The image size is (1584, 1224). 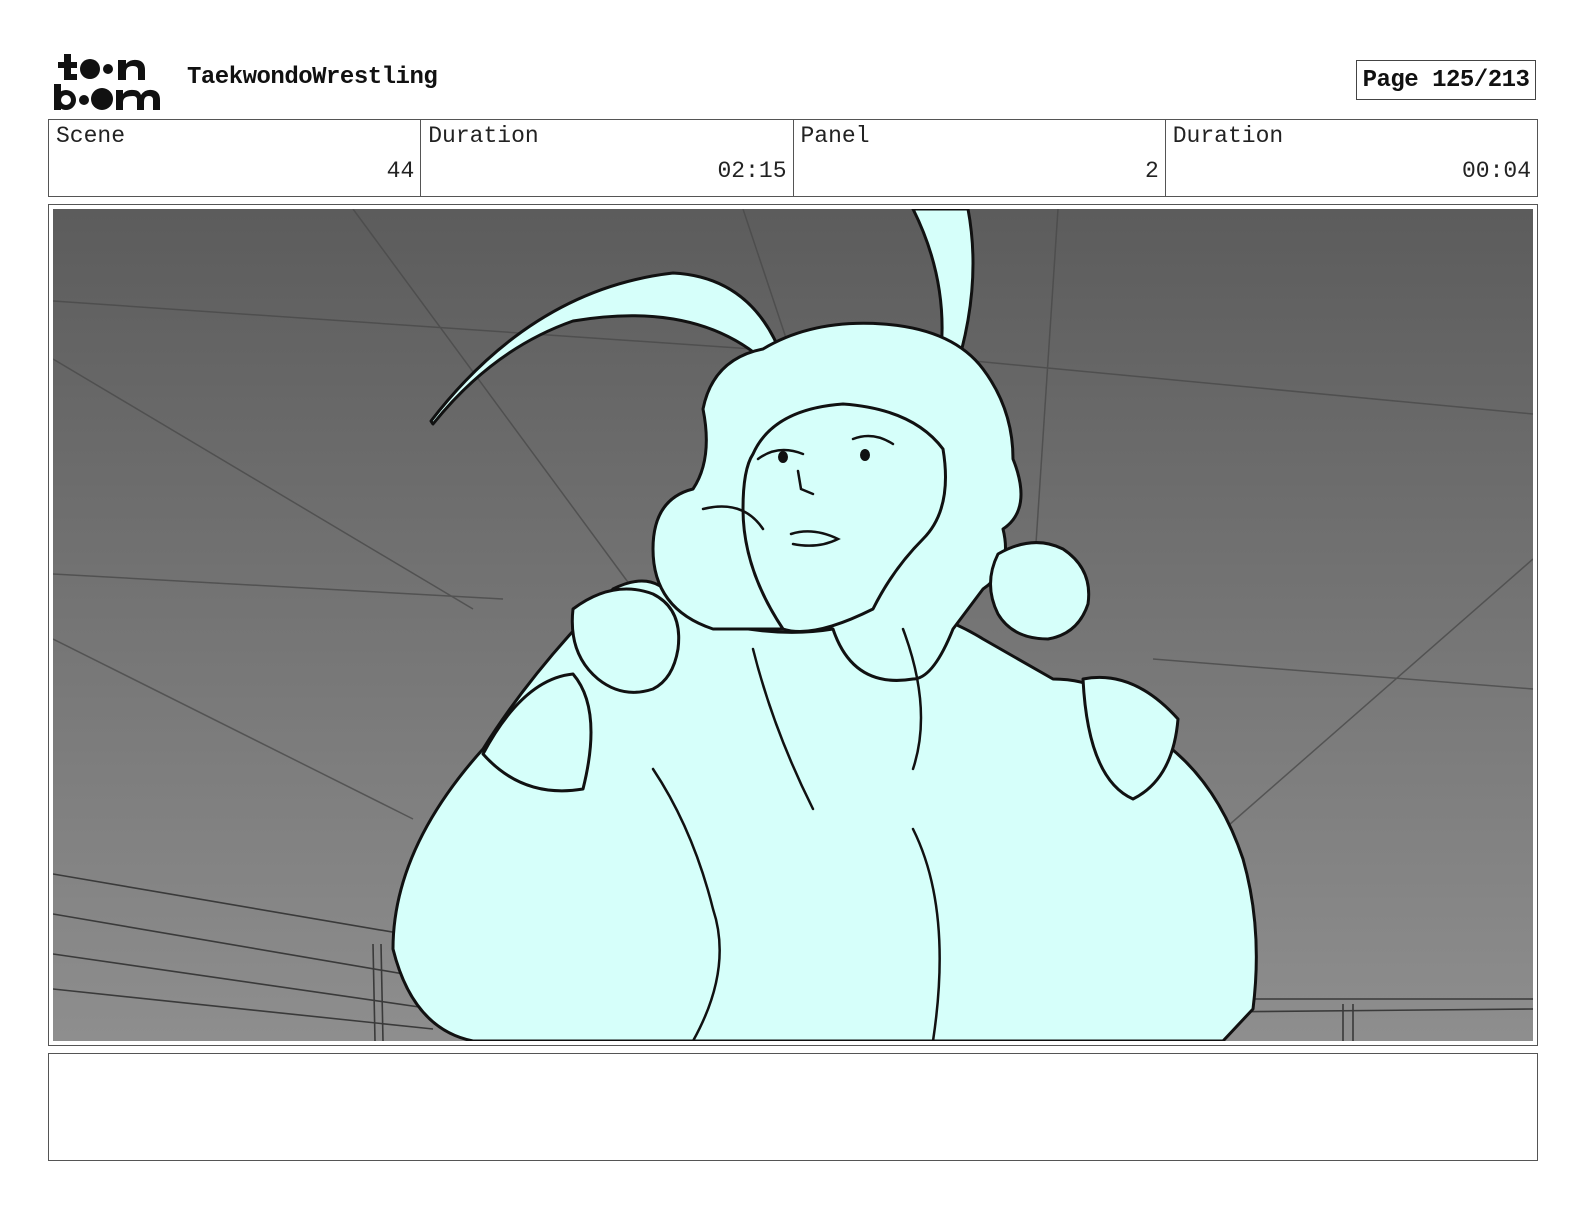 What do you see at coordinates (607, 158) in the screenshot?
I see `scene-duration-cell: Duration 02:15` at bounding box center [607, 158].